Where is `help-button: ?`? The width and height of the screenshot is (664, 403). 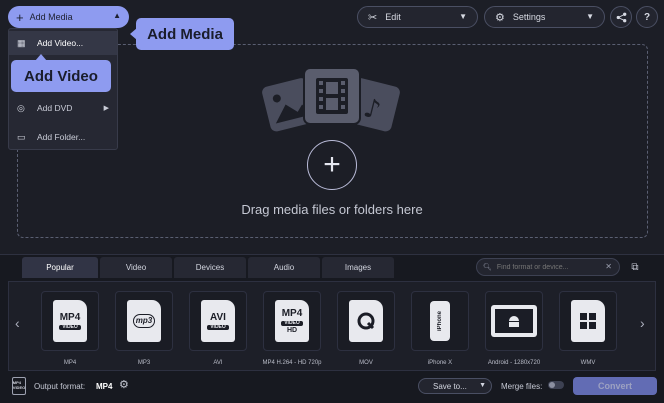 help-button: ? is located at coordinates (647, 17).